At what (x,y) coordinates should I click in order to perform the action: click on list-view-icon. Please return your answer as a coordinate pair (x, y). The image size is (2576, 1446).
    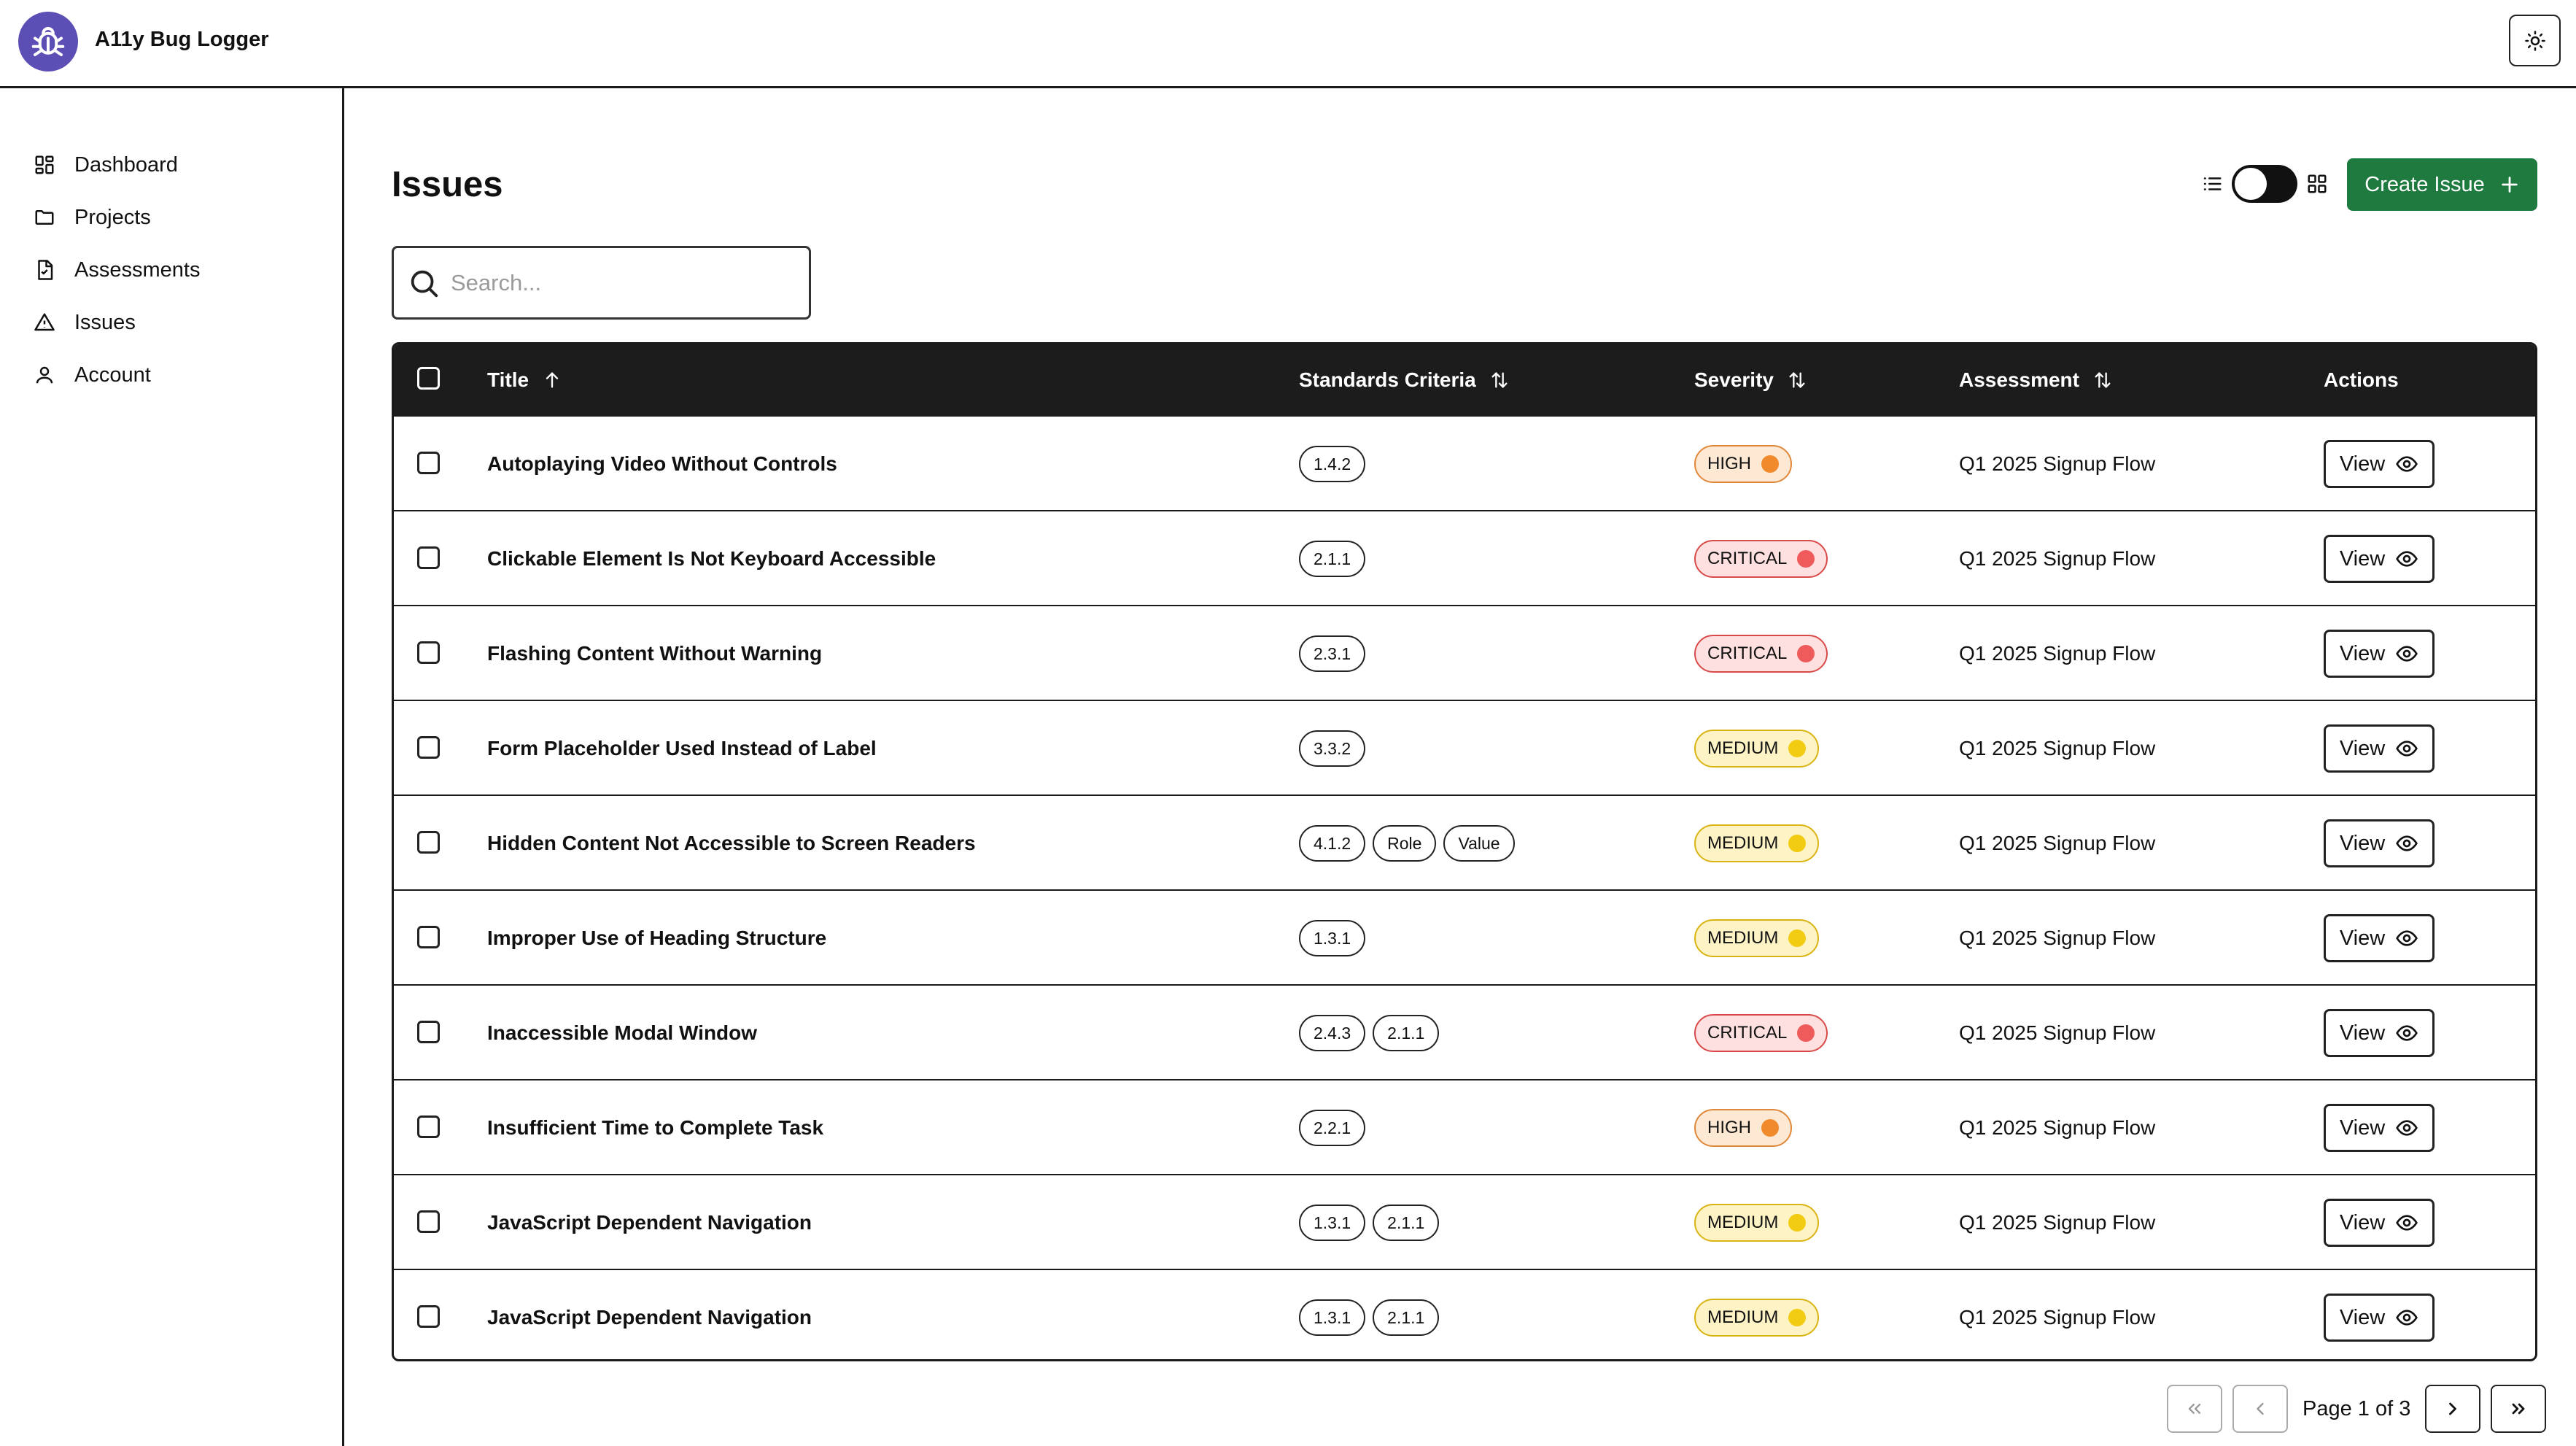
    Looking at the image, I should click on (2212, 184).